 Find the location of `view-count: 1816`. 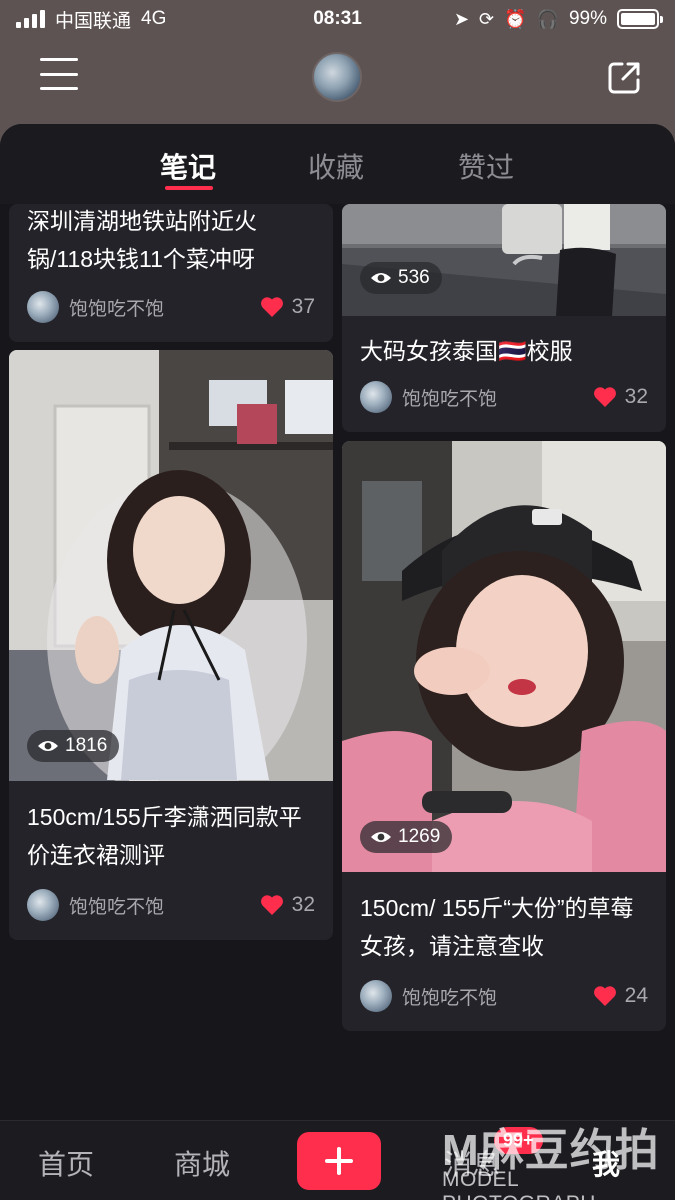

view-count: 1816 is located at coordinates (73, 746).